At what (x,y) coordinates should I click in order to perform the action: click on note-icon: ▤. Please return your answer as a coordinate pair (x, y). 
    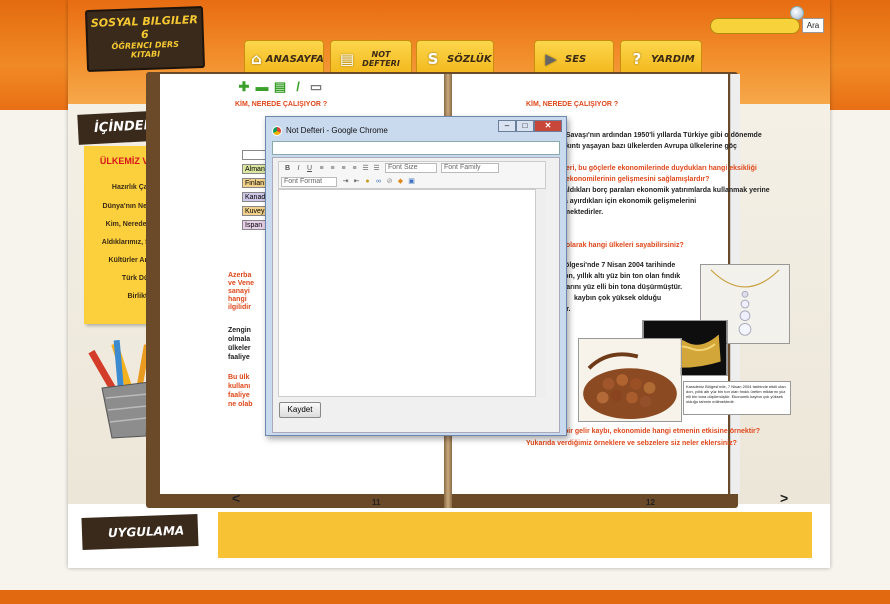
    Looking at the image, I should click on (280, 87).